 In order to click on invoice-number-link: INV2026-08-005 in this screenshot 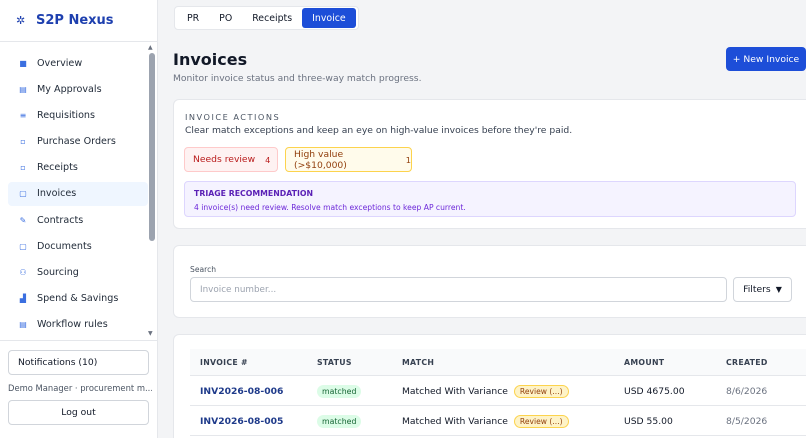, I will do `click(241, 421)`.